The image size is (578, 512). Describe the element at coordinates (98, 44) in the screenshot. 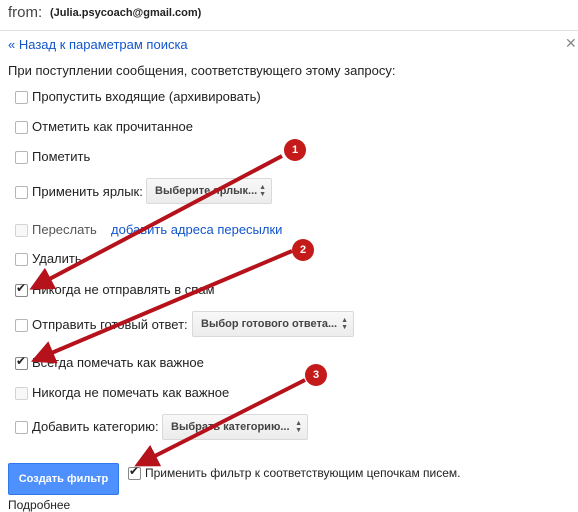

I see `back-to-search-link: « Назад к параметрам поиска` at that location.